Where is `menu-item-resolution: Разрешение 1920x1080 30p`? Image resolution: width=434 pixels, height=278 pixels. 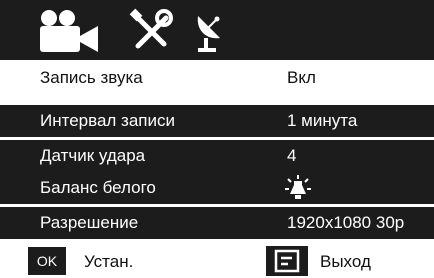 menu-item-resolution: Разрешение 1920x1080 30p is located at coordinates (217, 223).